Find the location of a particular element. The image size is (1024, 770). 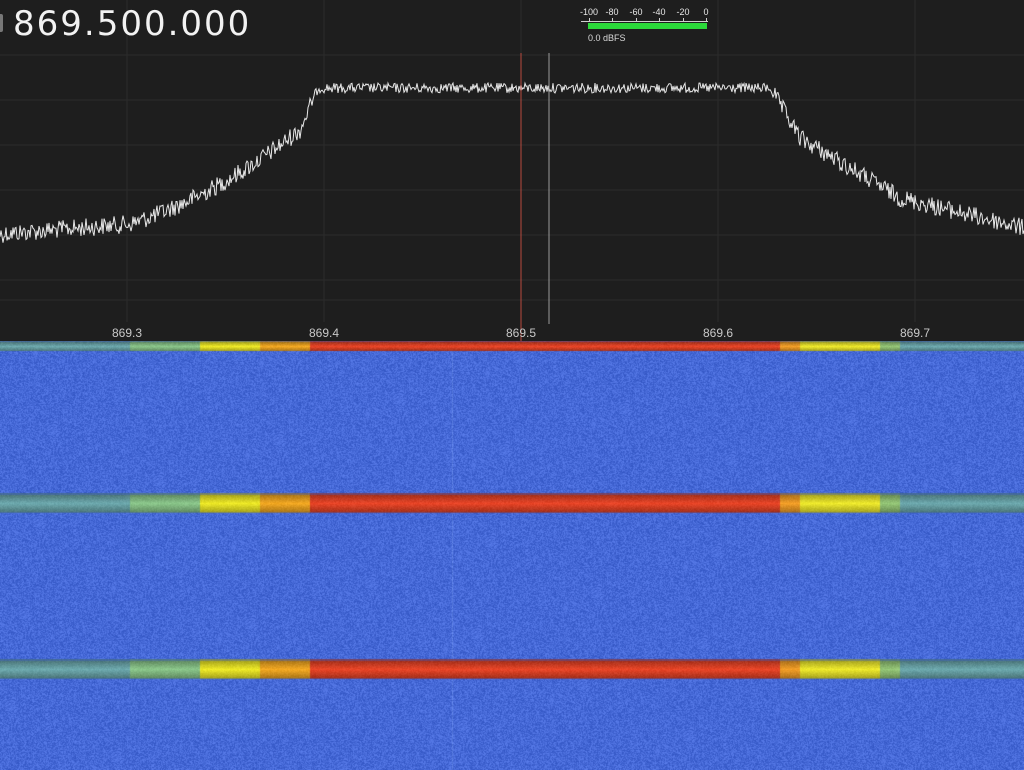

meter-value-text: 0.0 dBFS is located at coordinates (607, 38).